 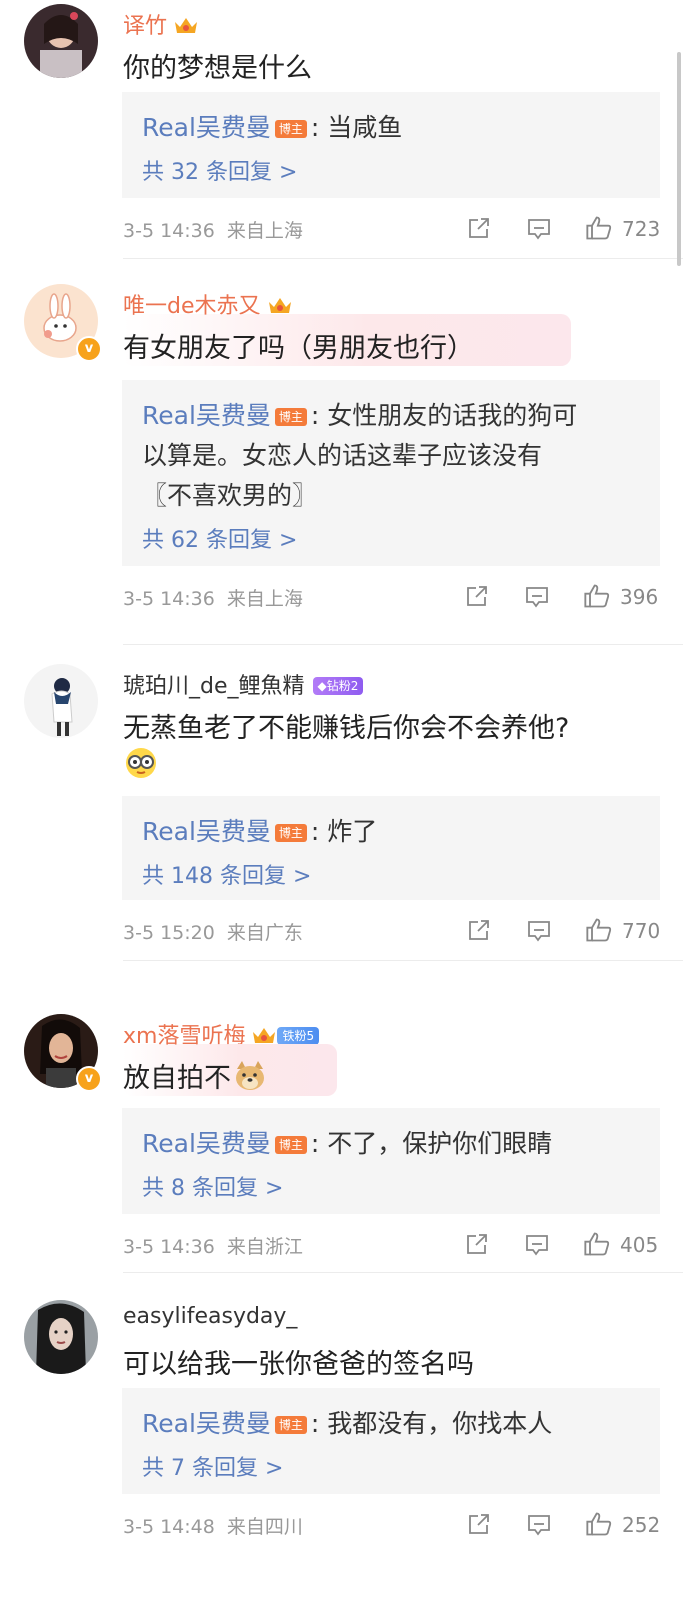 What do you see at coordinates (444, 415) in the screenshot?
I see `reply-text: : 女性朋友的话我的狗可` at bounding box center [444, 415].